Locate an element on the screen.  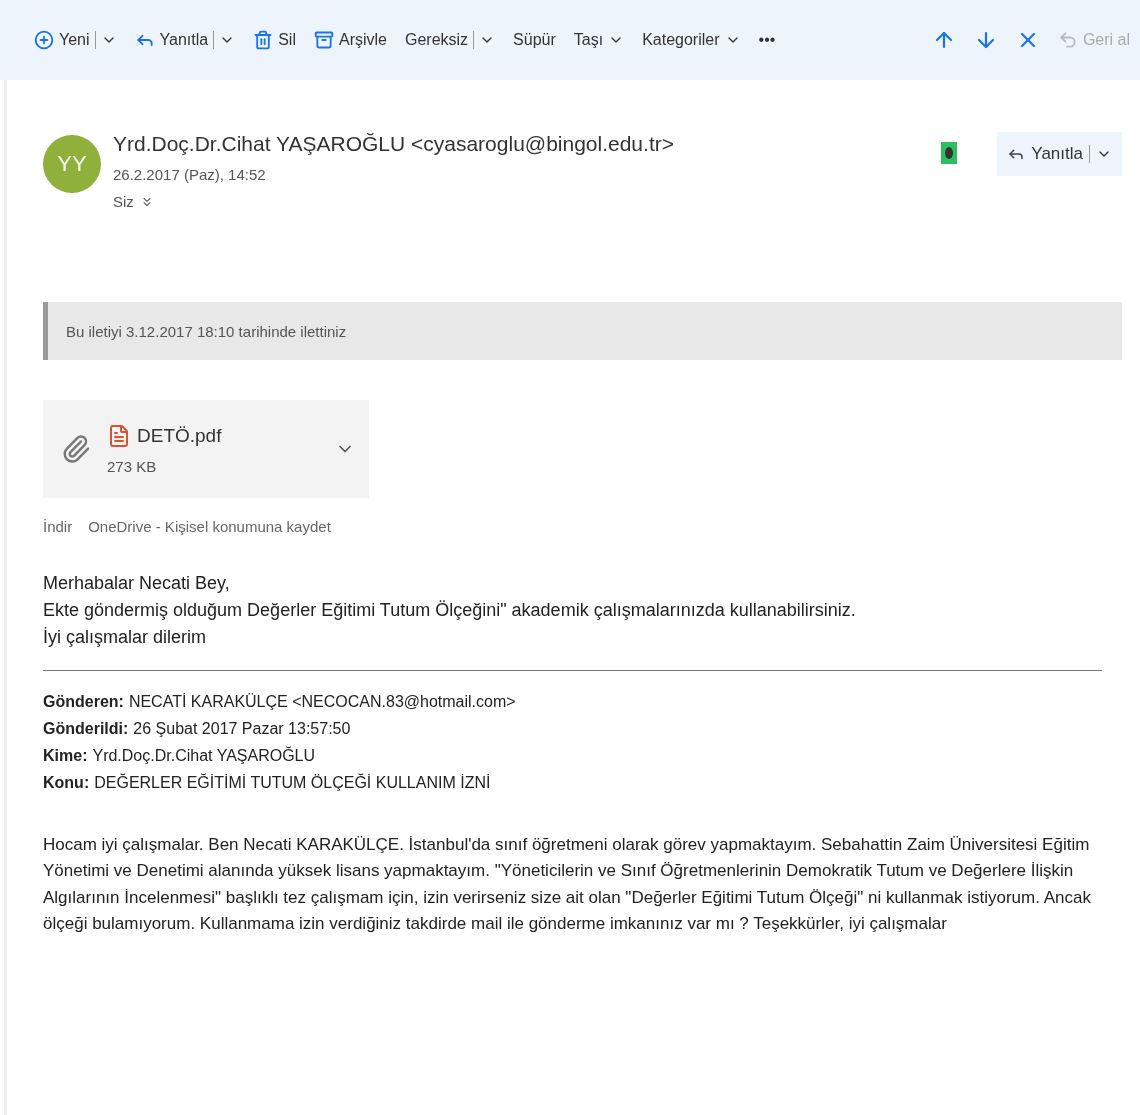
recipients: Siz is located at coordinates (123, 201).